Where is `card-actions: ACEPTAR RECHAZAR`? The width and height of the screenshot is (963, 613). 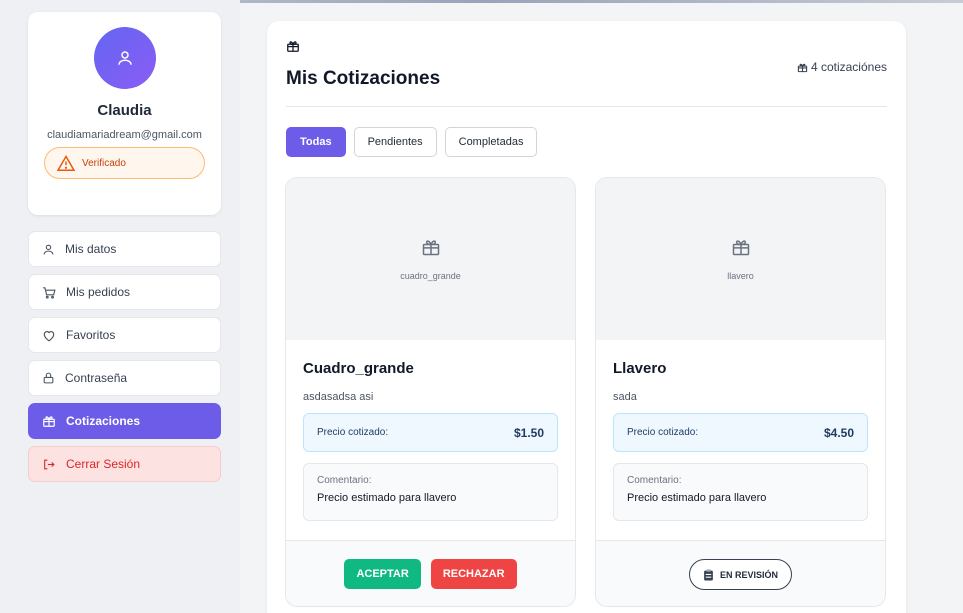
card-actions: ACEPTAR RECHAZAR is located at coordinates (430, 573).